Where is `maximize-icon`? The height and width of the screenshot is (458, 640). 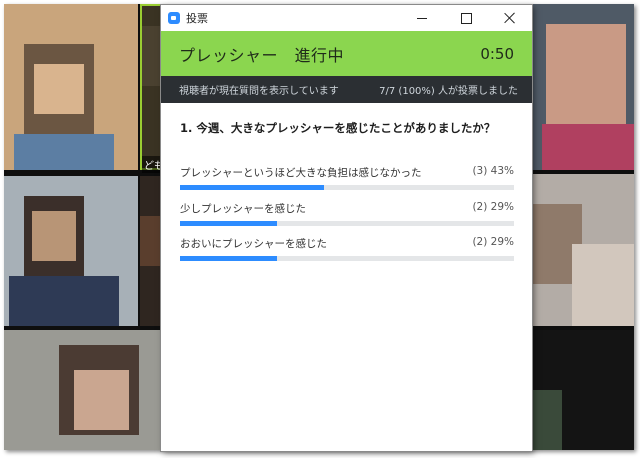 maximize-icon is located at coordinates (466, 18).